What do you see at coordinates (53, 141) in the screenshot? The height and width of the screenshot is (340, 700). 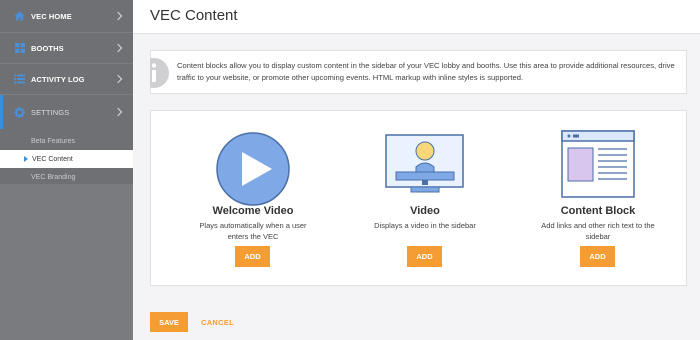 I see `sidebar-subitem-label: Beta Features` at bounding box center [53, 141].